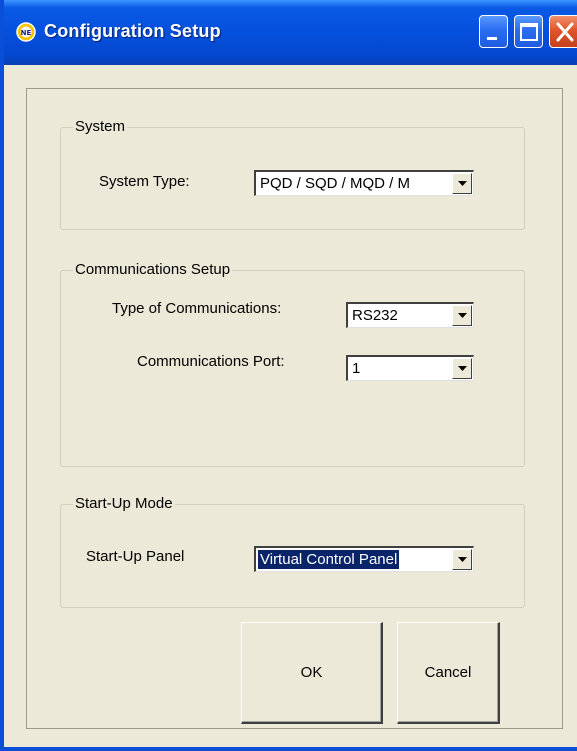 Image resolution: width=577 pixels, height=751 pixels. Describe the element at coordinates (448, 673) in the screenshot. I see `cancel-button: Cancel` at that location.